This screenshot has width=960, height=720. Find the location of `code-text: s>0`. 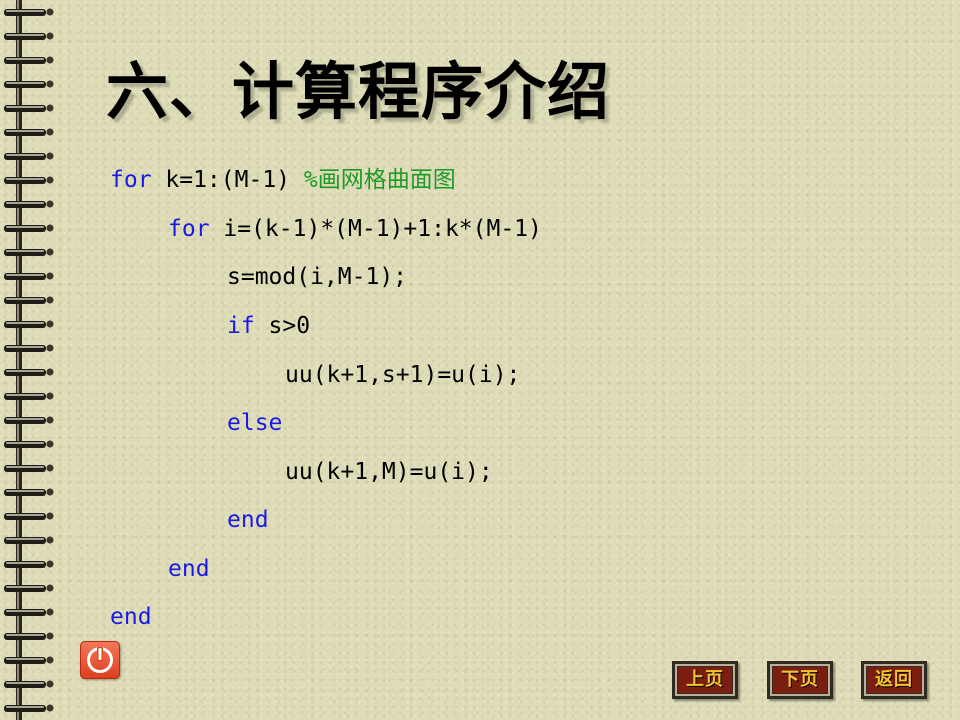

code-text: s>0 is located at coordinates (282, 326).